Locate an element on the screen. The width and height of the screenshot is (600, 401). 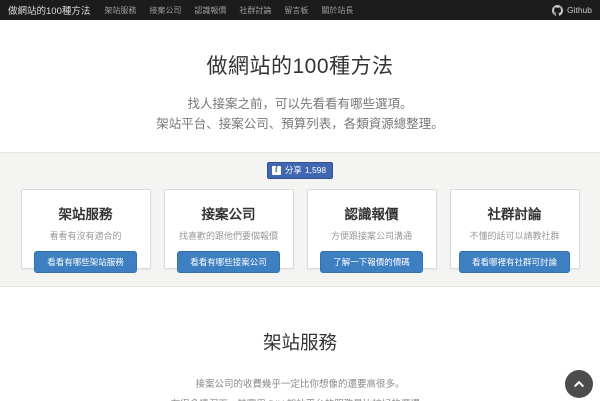
card-agencies-button: 看看有哪些接案公司 is located at coordinates (228, 262).